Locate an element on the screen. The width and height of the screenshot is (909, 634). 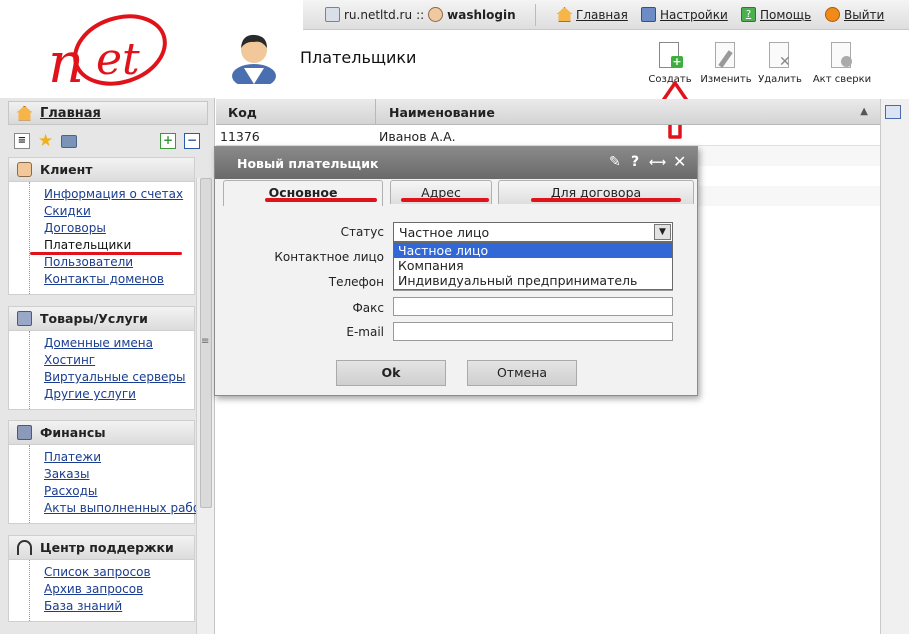
table-row: 11376 Иванов А.А. is located at coordinates (548, 136).